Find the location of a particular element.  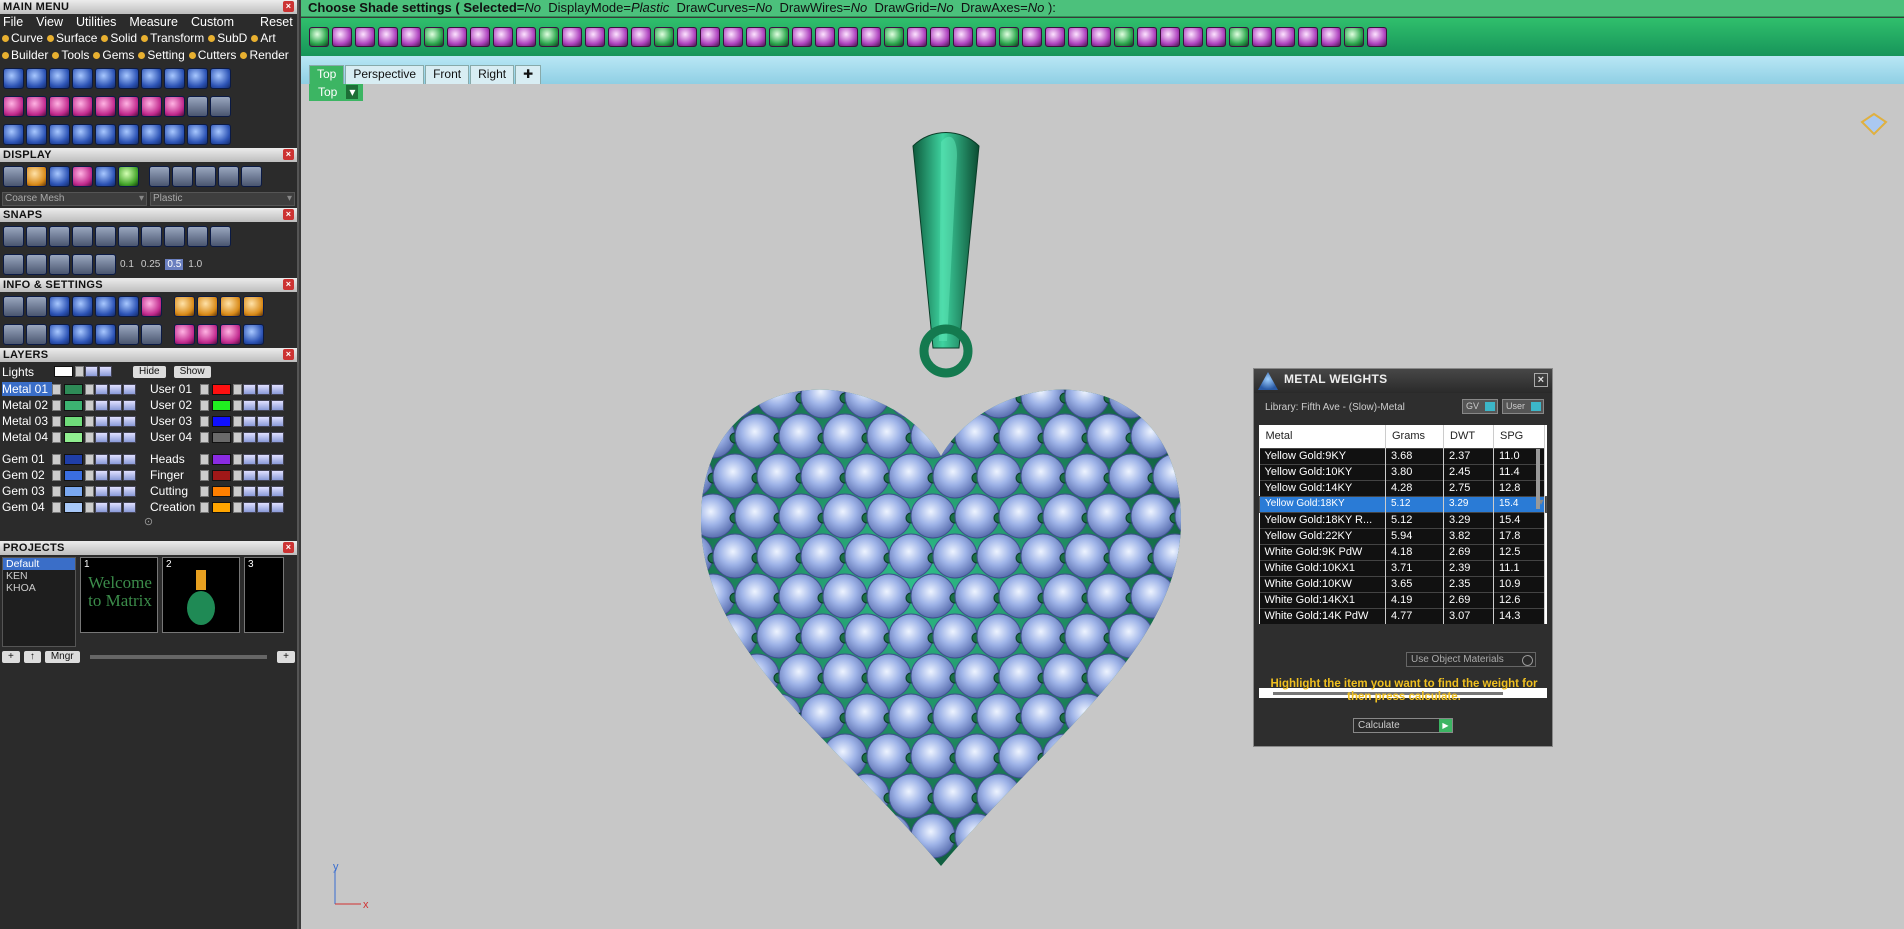

toolbar-pyramid-icon is located at coordinates (411, 37).